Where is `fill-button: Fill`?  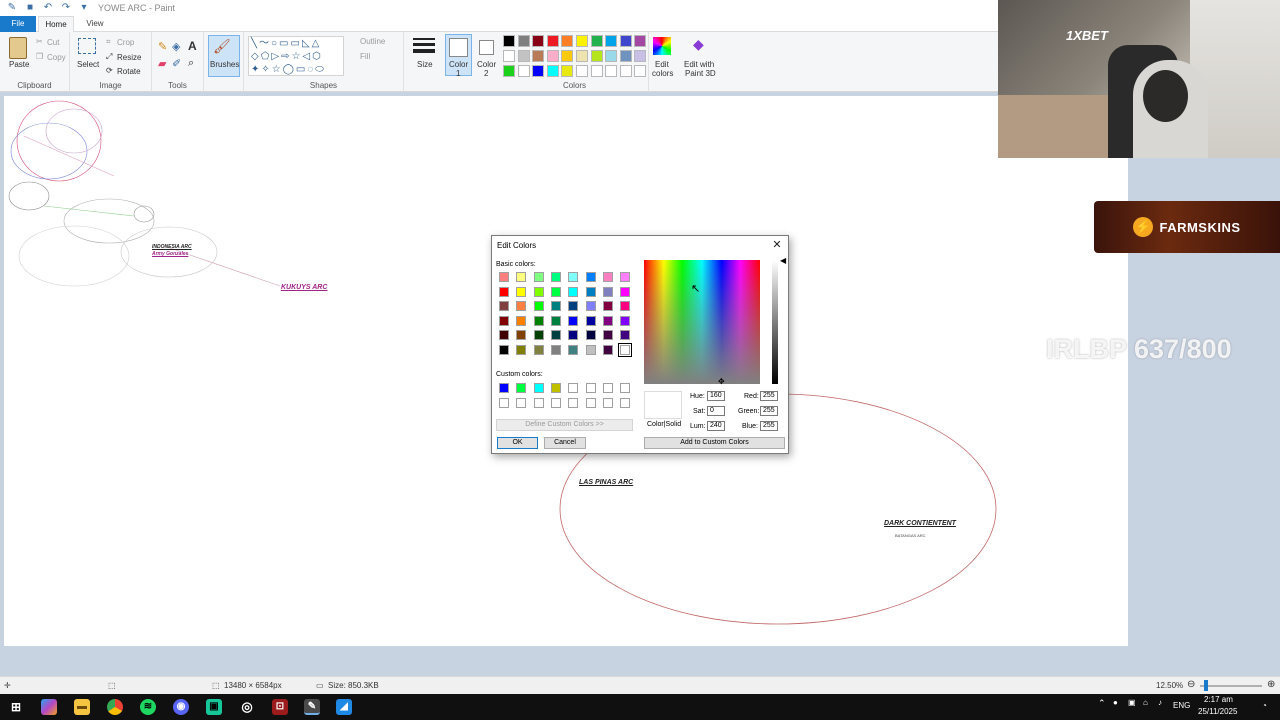 fill-button: Fill is located at coordinates (365, 56).